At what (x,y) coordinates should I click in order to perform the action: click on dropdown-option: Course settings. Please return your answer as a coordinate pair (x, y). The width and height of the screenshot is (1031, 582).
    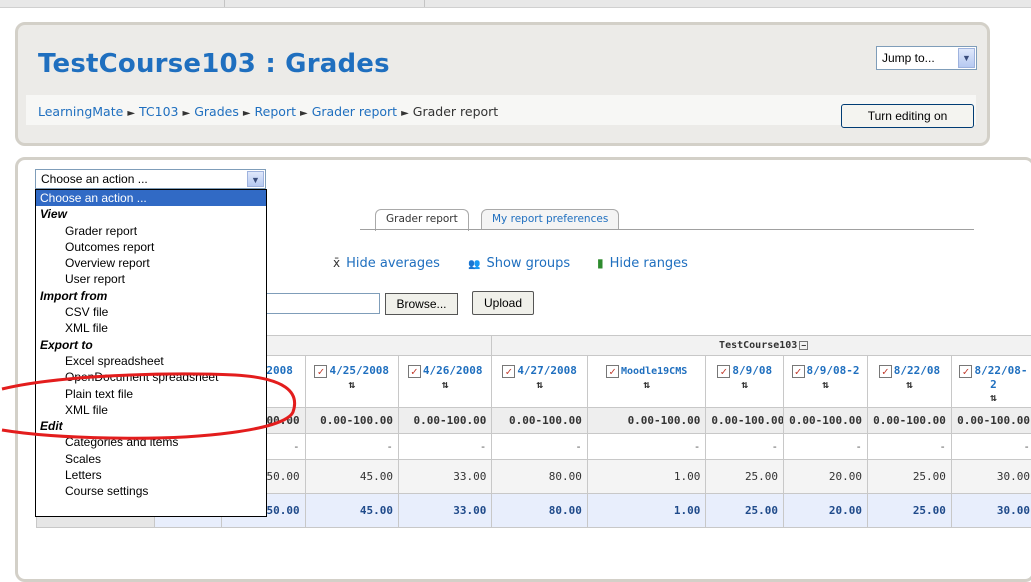
    Looking at the image, I should click on (151, 491).